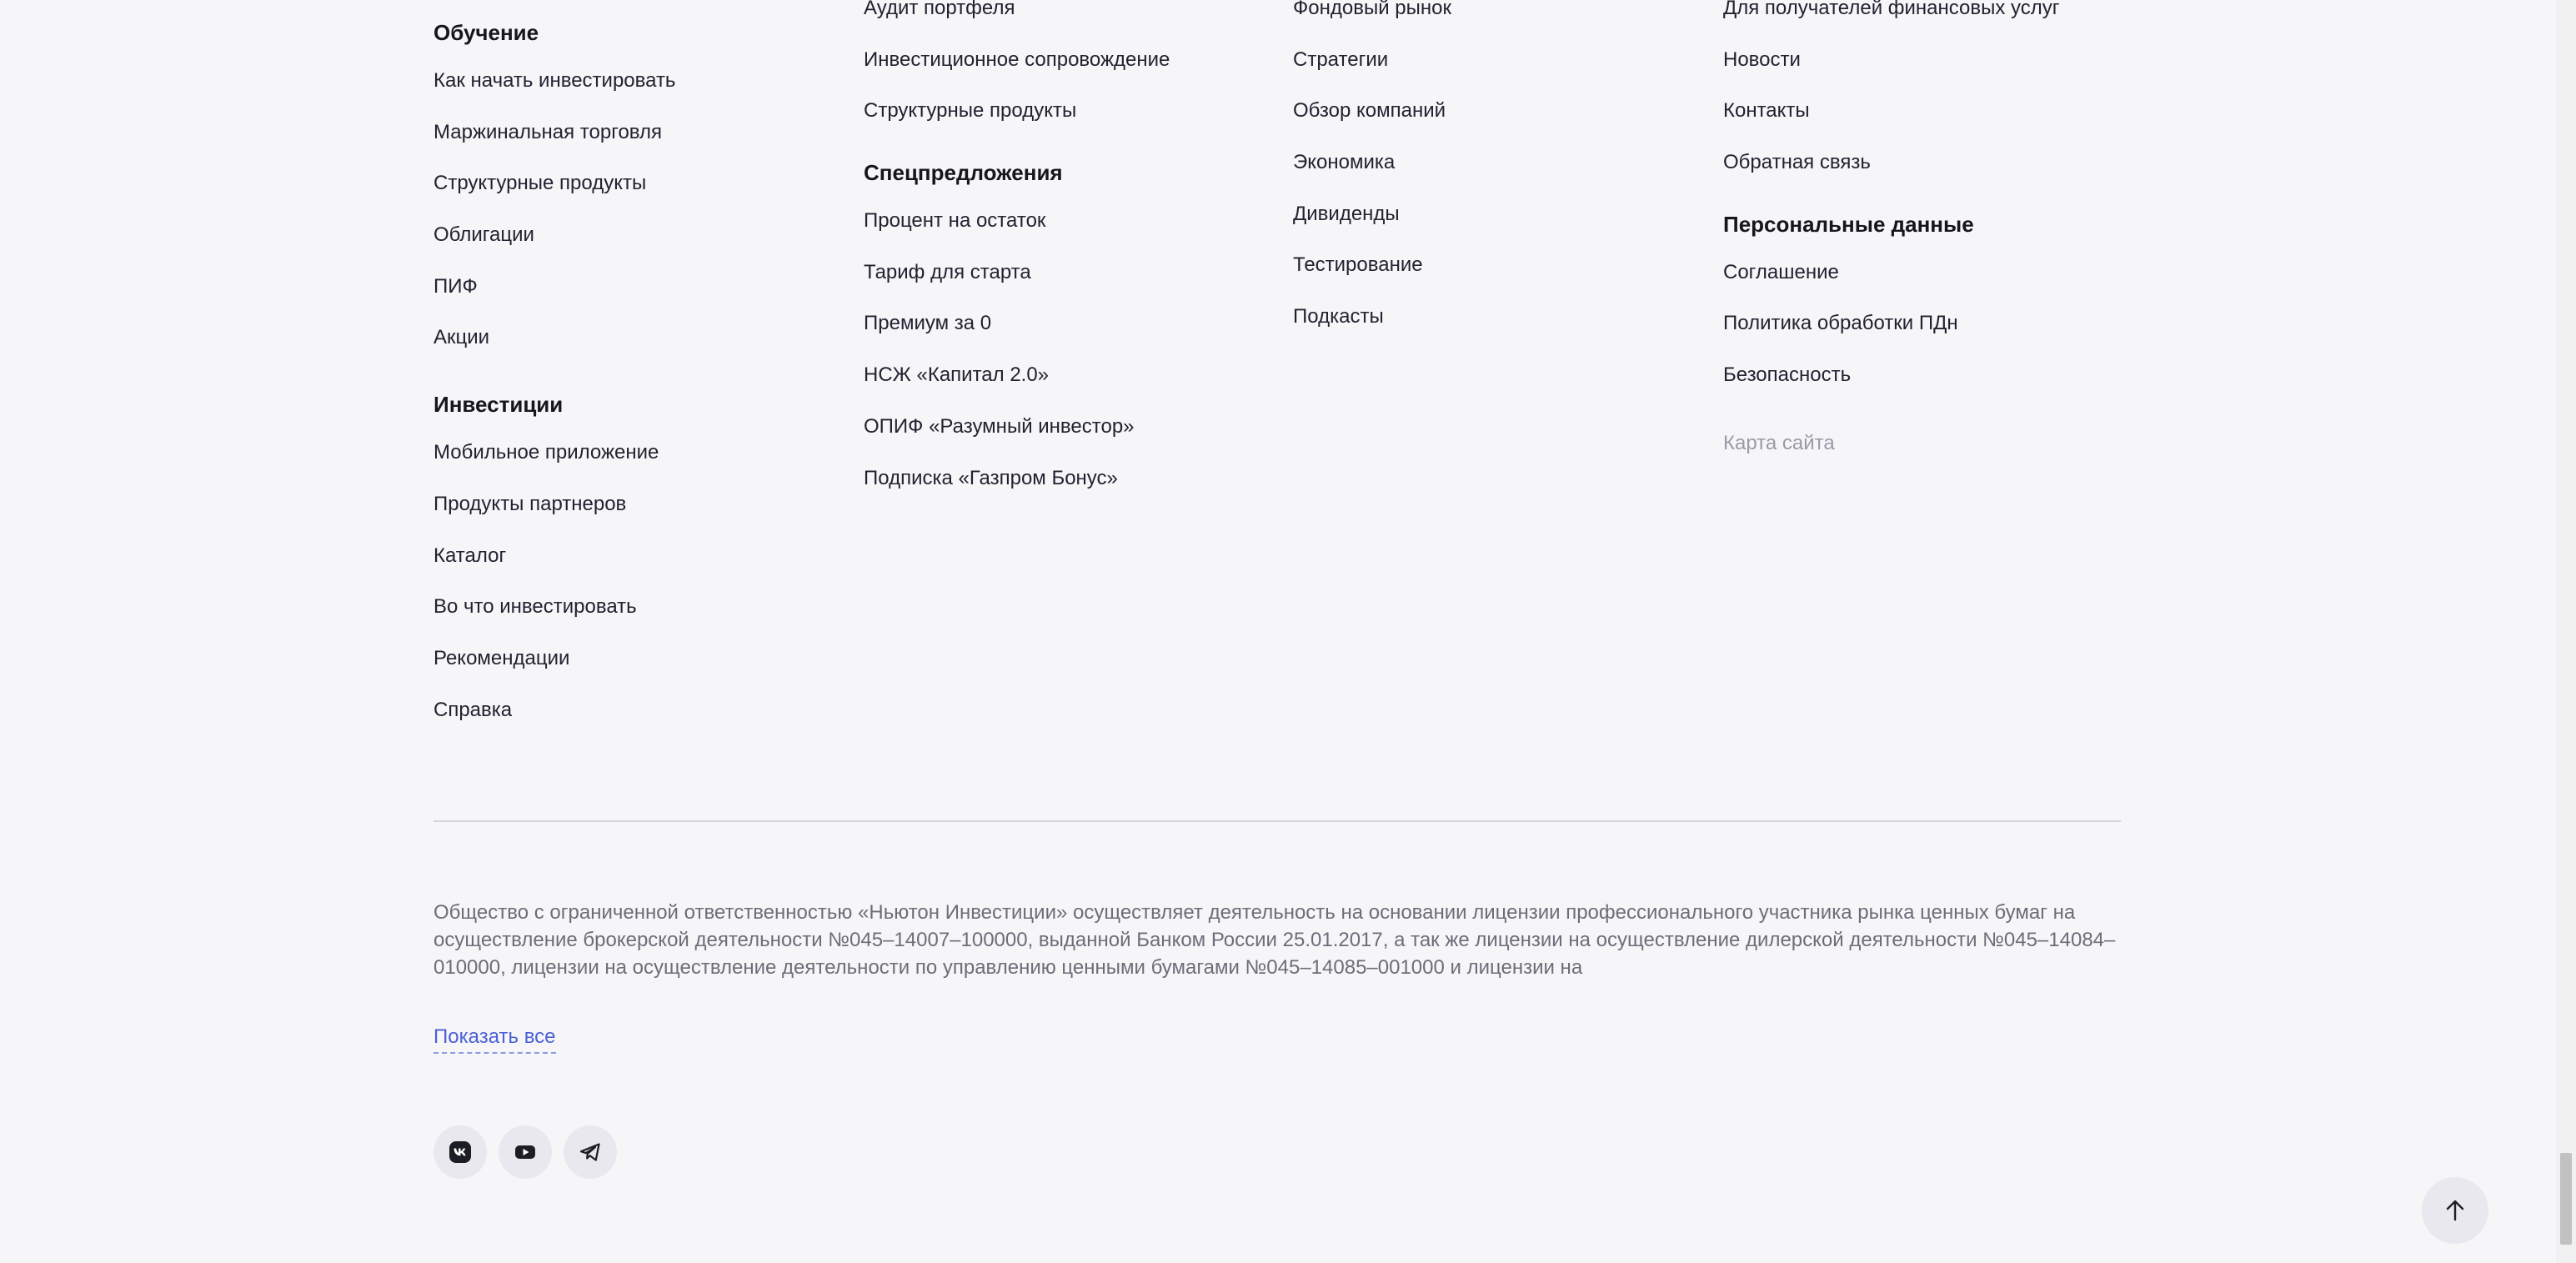  What do you see at coordinates (1848, 224) in the screenshot?
I see `footer-group-title: Персональные данные` at bounding box center [1848, 224].